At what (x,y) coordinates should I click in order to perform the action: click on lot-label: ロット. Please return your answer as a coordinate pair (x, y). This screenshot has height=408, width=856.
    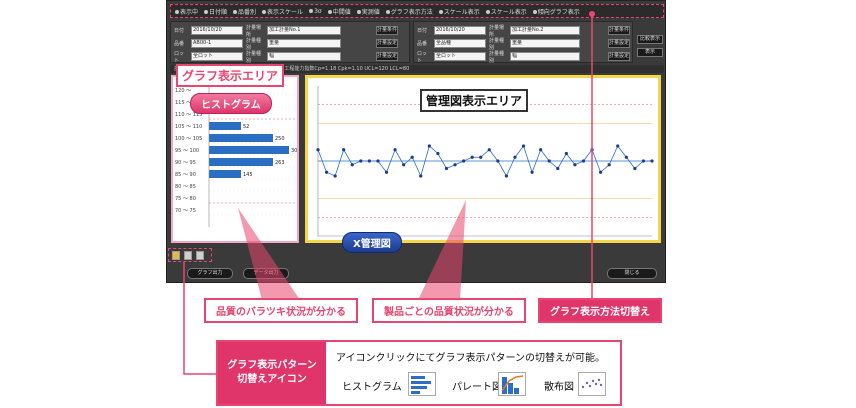
    Looking at the image, I should click on (179, 57).